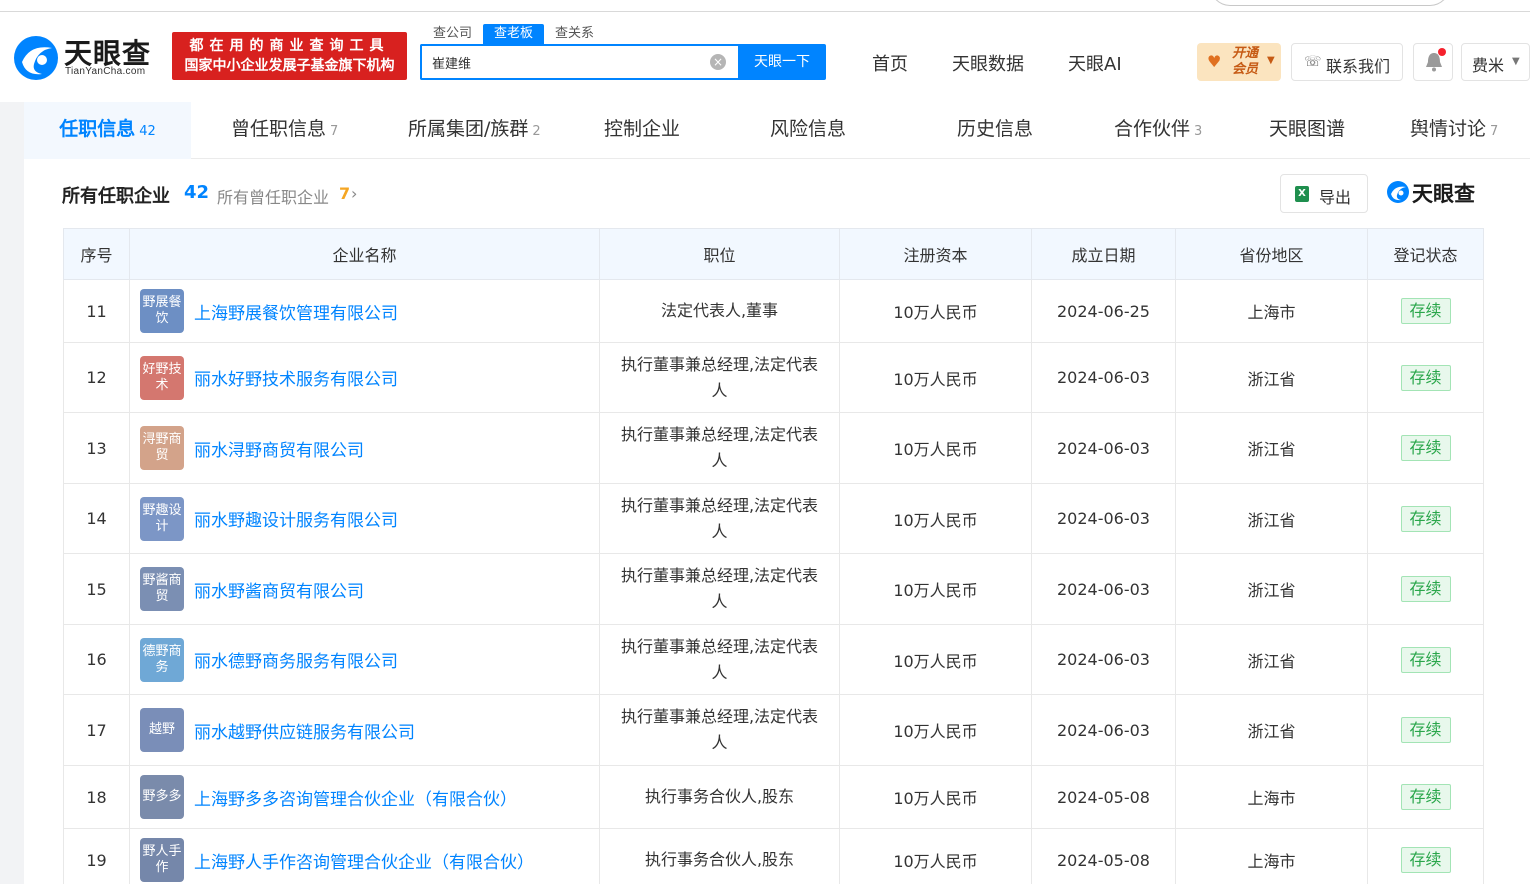  I want to click on tab-label: 历史信息, so click(995, 129).